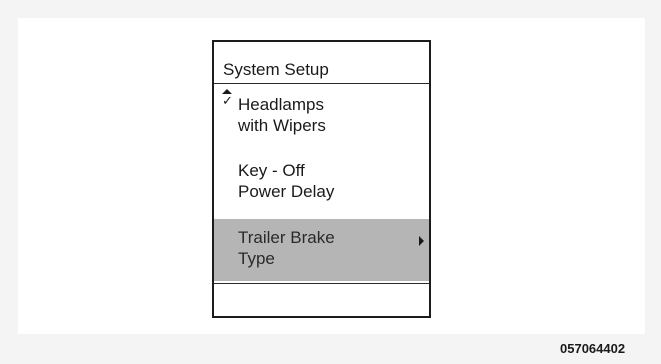 This screenshot has height=364, width=661. I want to click on menu-item-label: Trailer Brake Type, so click(286, 248).